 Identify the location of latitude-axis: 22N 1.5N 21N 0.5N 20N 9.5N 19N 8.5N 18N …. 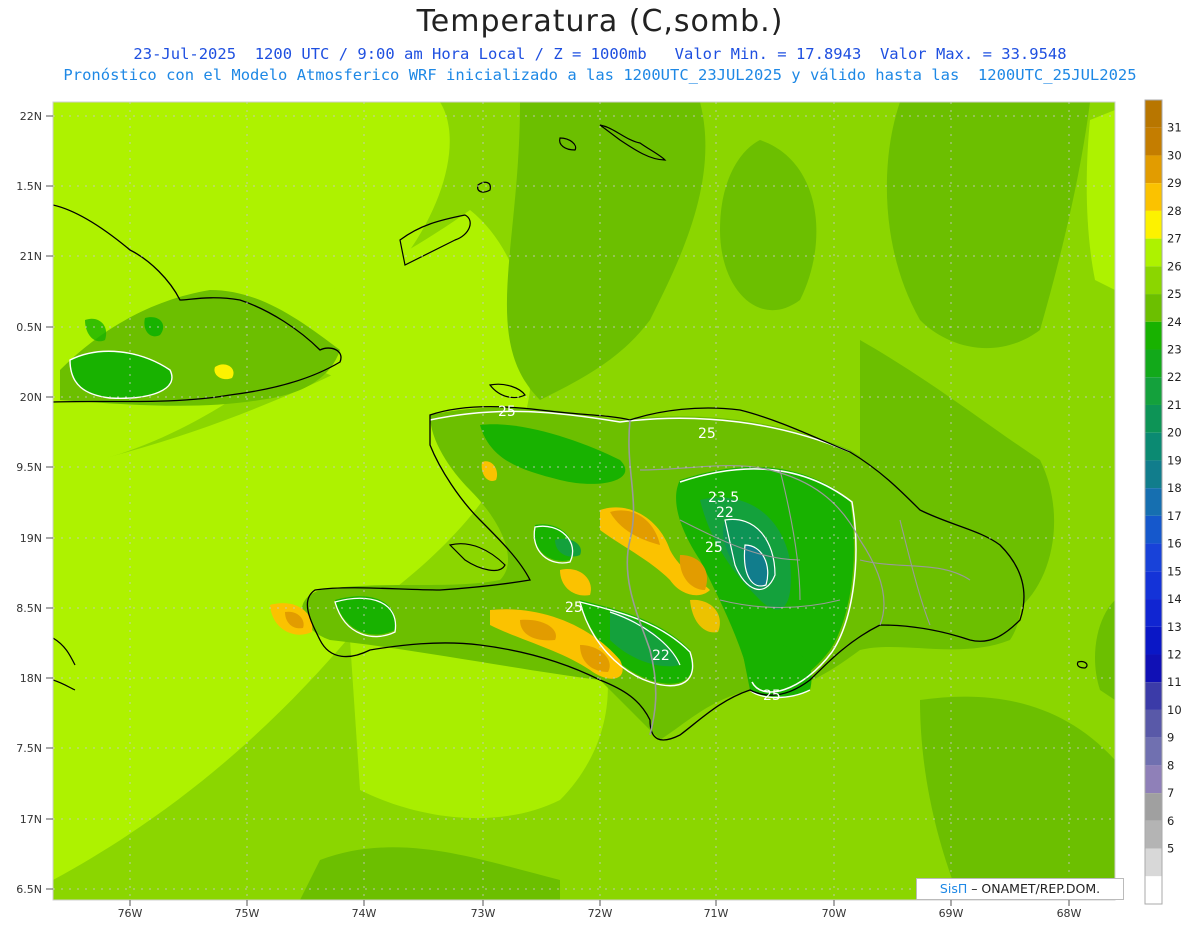
(34, 503).